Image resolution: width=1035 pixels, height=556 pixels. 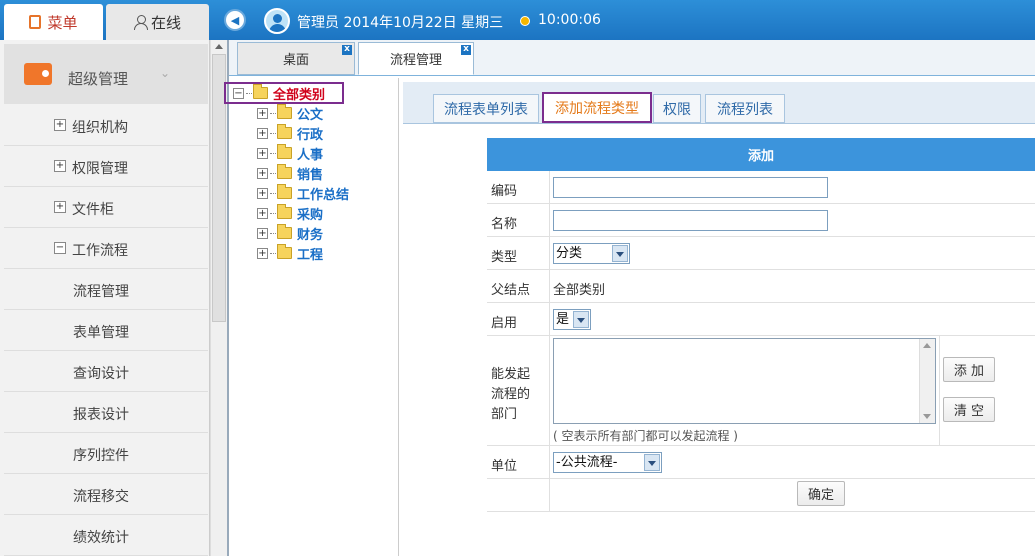 I want to click on tree-node: + 人事, so click(x=290, y=153).